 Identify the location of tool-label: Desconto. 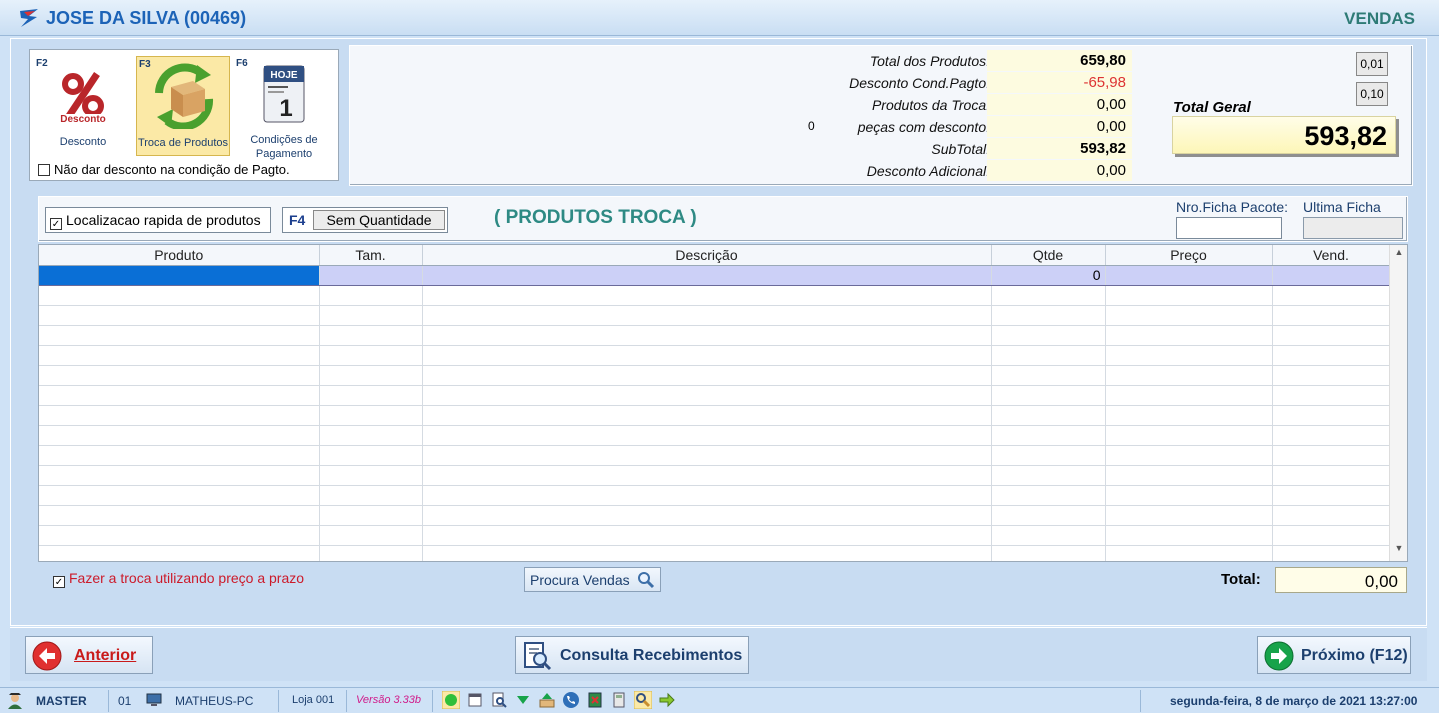
(83, 142).